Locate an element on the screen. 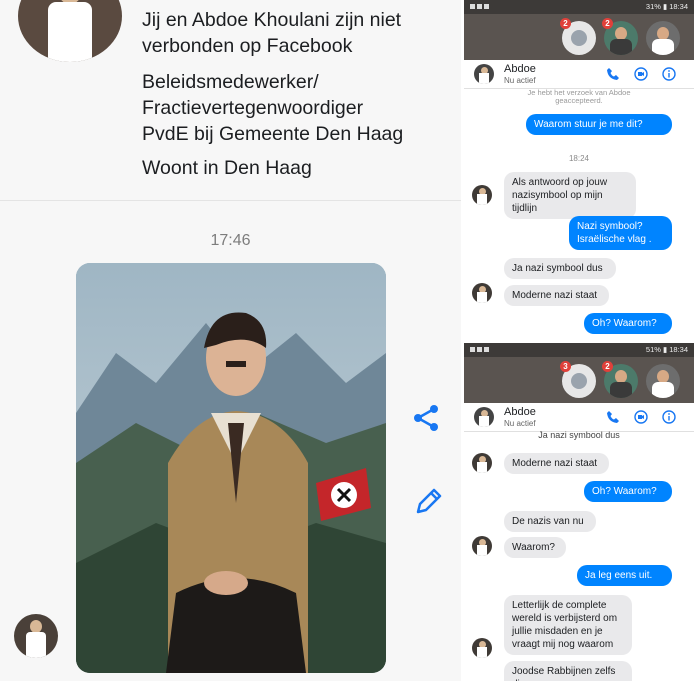  message-timestamp: 17:46 is located at coordinates (230, 240).